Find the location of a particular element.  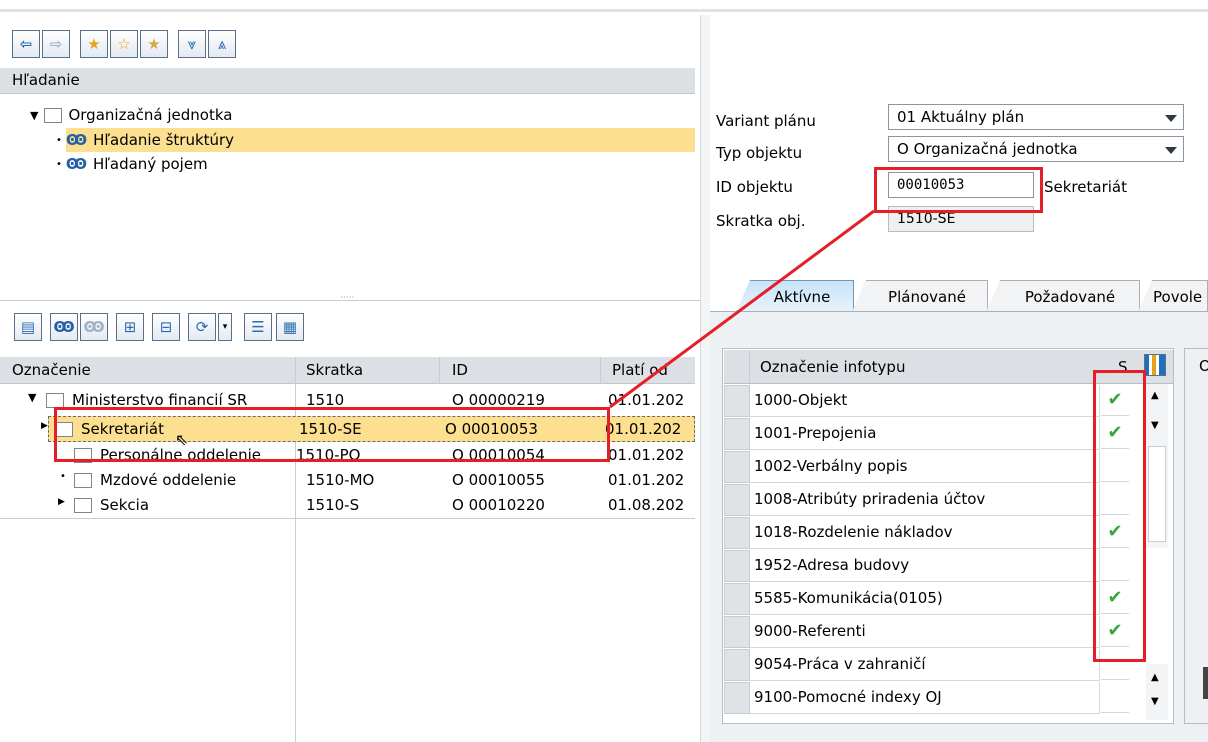

annotation-line is located at coordinates (742, 309).